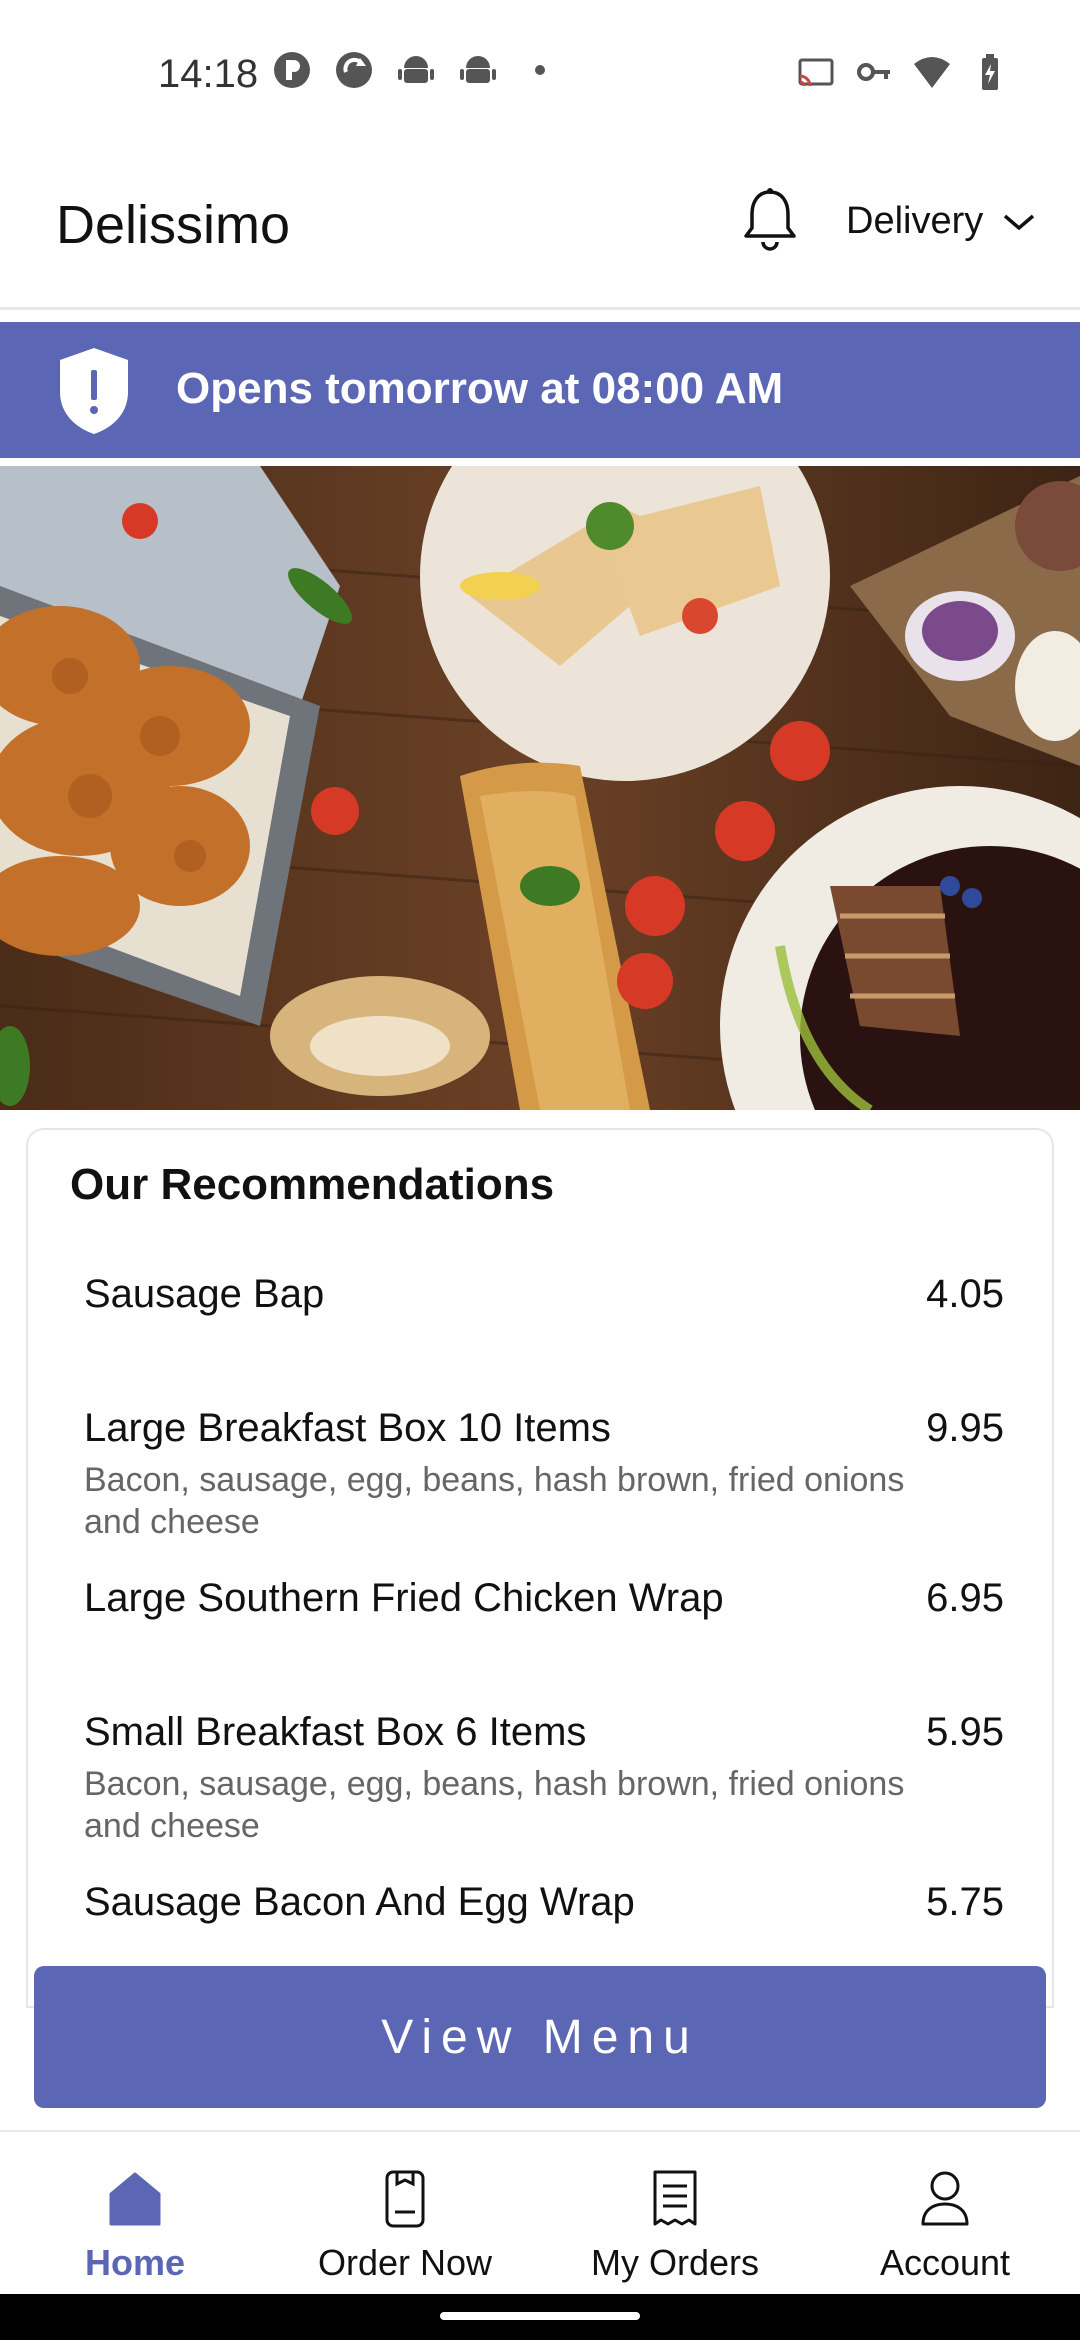 This screenshot has width=1080, height=2340. I want to click on recommendation-item: Large Southern Fried Chicken Wrap 6.95, so click(544, 1598).